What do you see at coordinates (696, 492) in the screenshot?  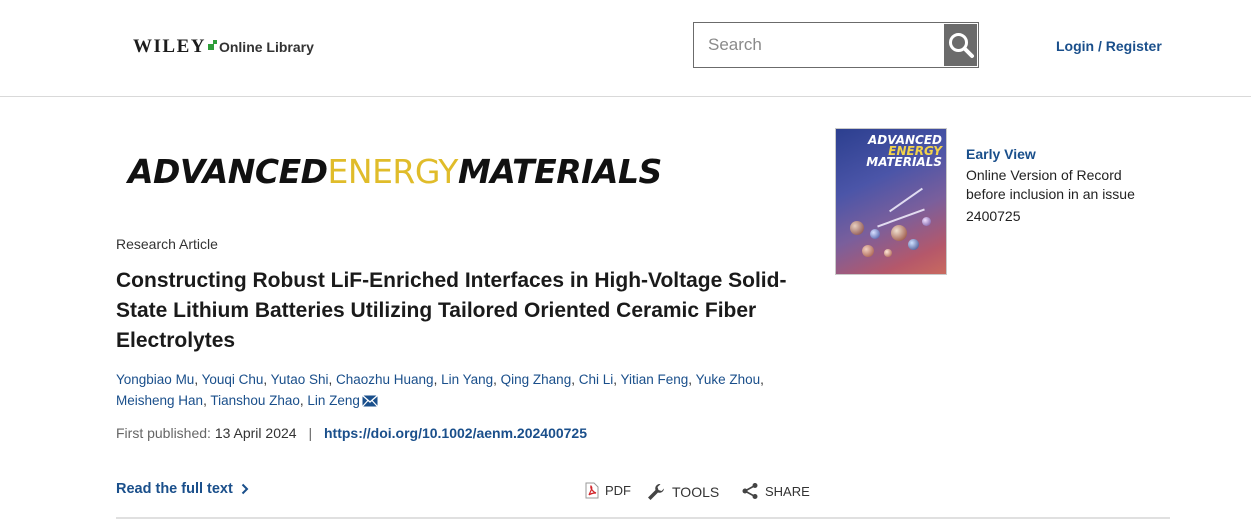 I see `tools-label: TOOLS` at bounding box center [696, 492].